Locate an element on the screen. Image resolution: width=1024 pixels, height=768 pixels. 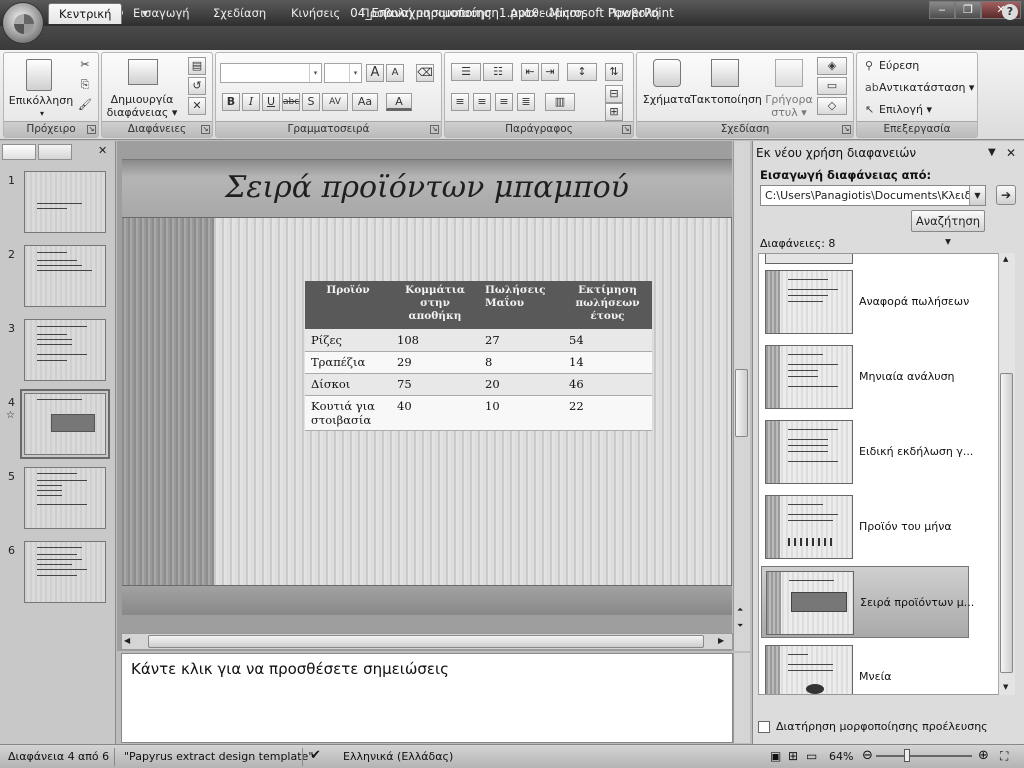
notes-scrollbar is located at coordinates (741, 698).